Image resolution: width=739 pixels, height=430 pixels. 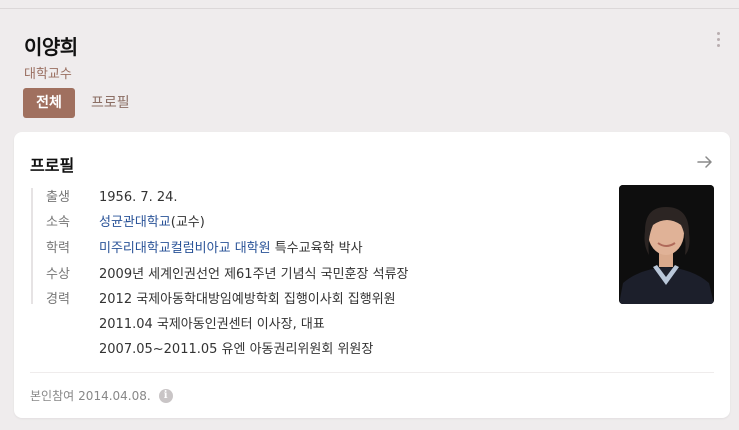 I want to click on career-item: 2007.05~2011.05 유엔 아동권리위원회 위원장, so click(x=236, y=349).